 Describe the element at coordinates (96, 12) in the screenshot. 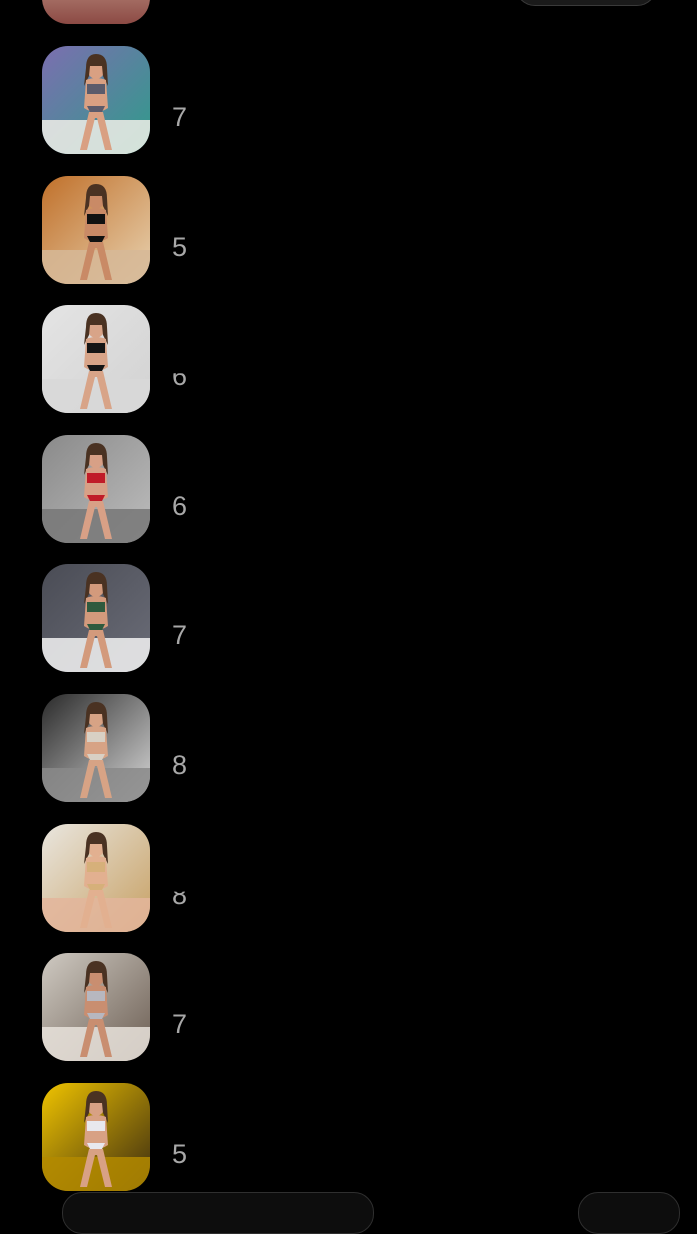

I see `partial-story-thumbnail` at that location.